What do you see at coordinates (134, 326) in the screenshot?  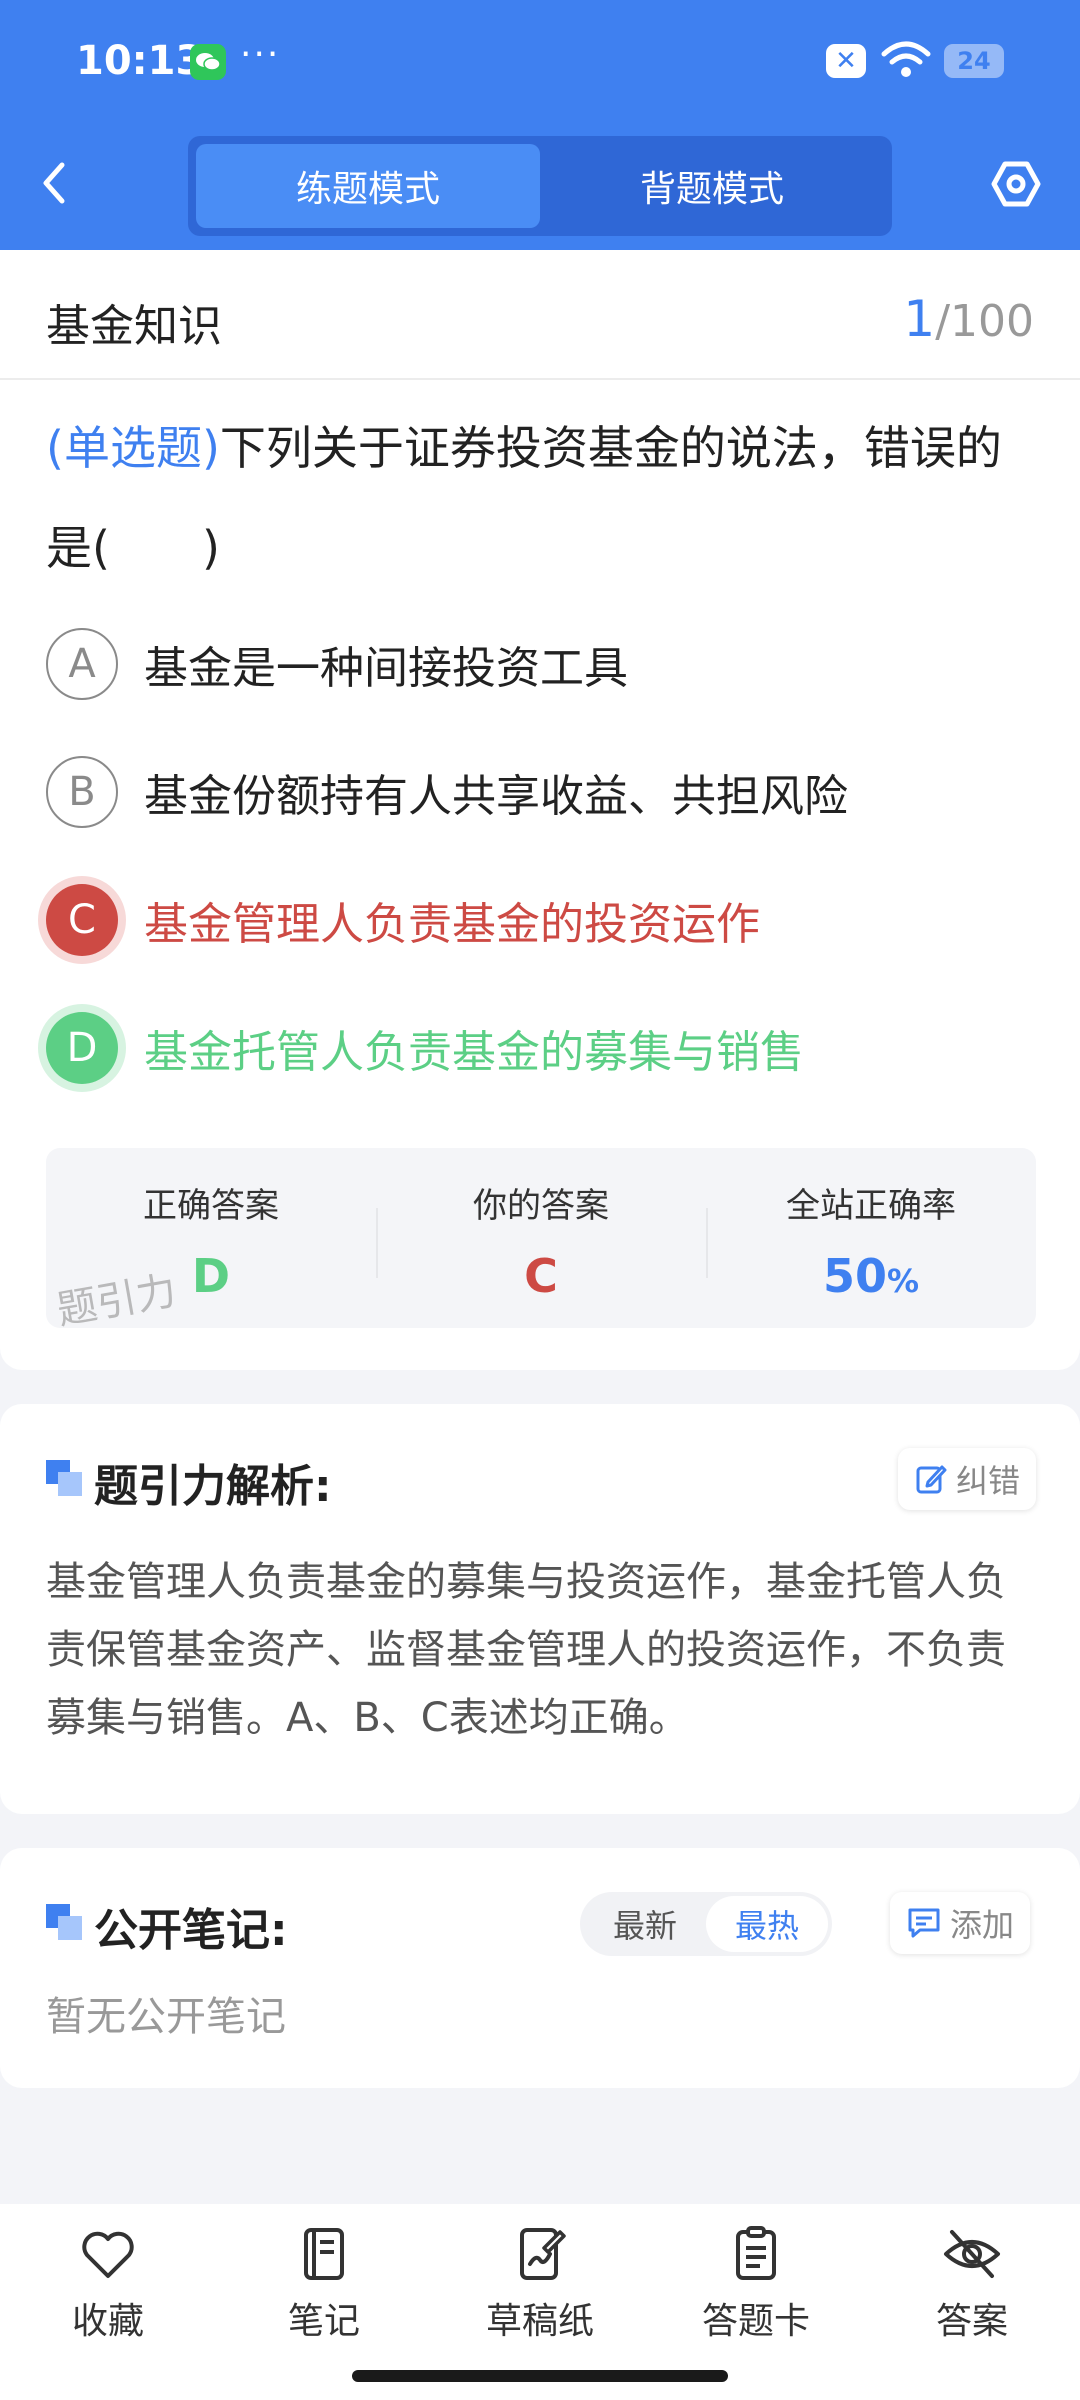 I see `subject-title: 基金知识` at bounding box center [134, 326].